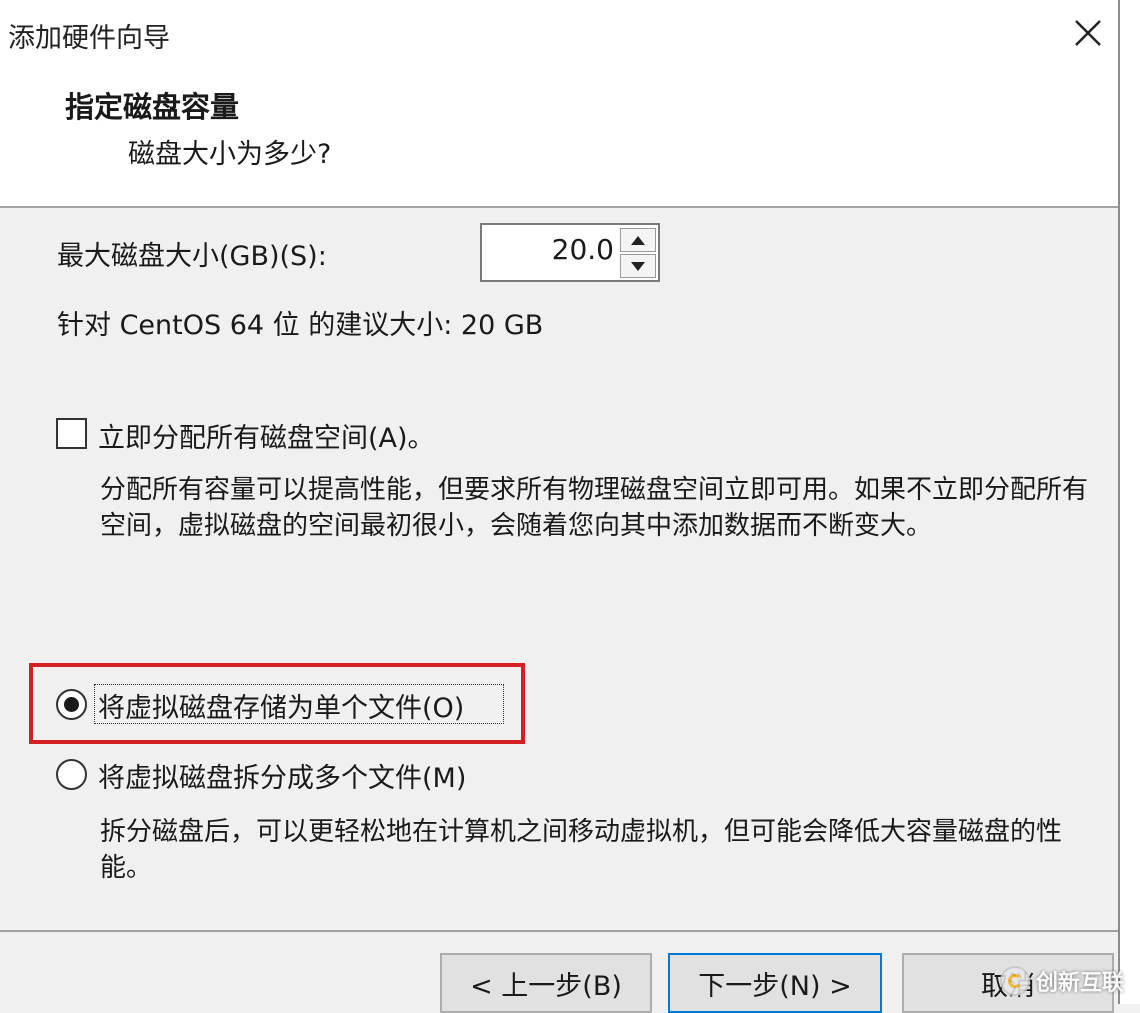  Describe the element at coordinates (281, 705) in the screenshot. I see `single-file-label: 将虚拟磁盘存储为单个文件(O)` at that location.